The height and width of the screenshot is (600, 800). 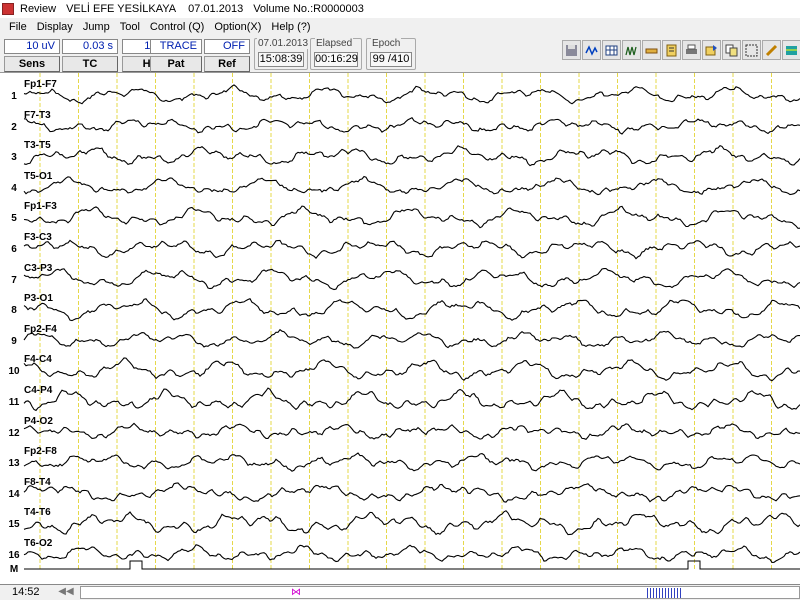 I want to click on montage-icon, so click(x=591, y=50).